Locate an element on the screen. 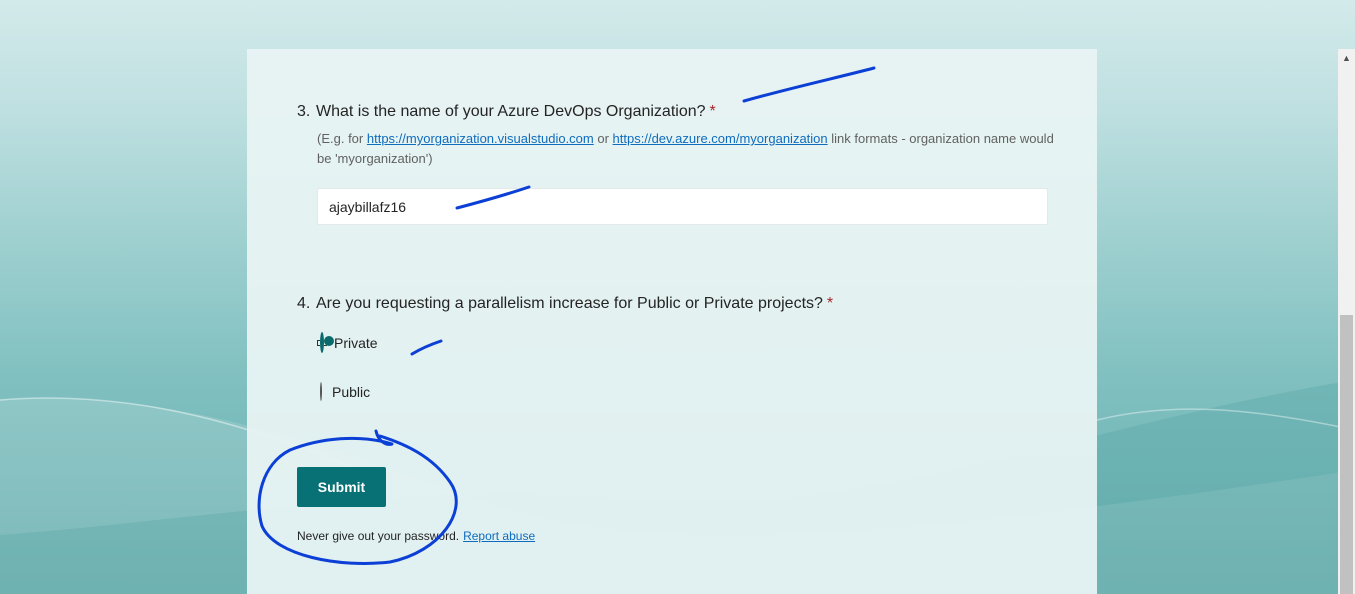 The width and height of the screenshot is (1355, 594). option-private: Private is located at coordinates (347, 342).